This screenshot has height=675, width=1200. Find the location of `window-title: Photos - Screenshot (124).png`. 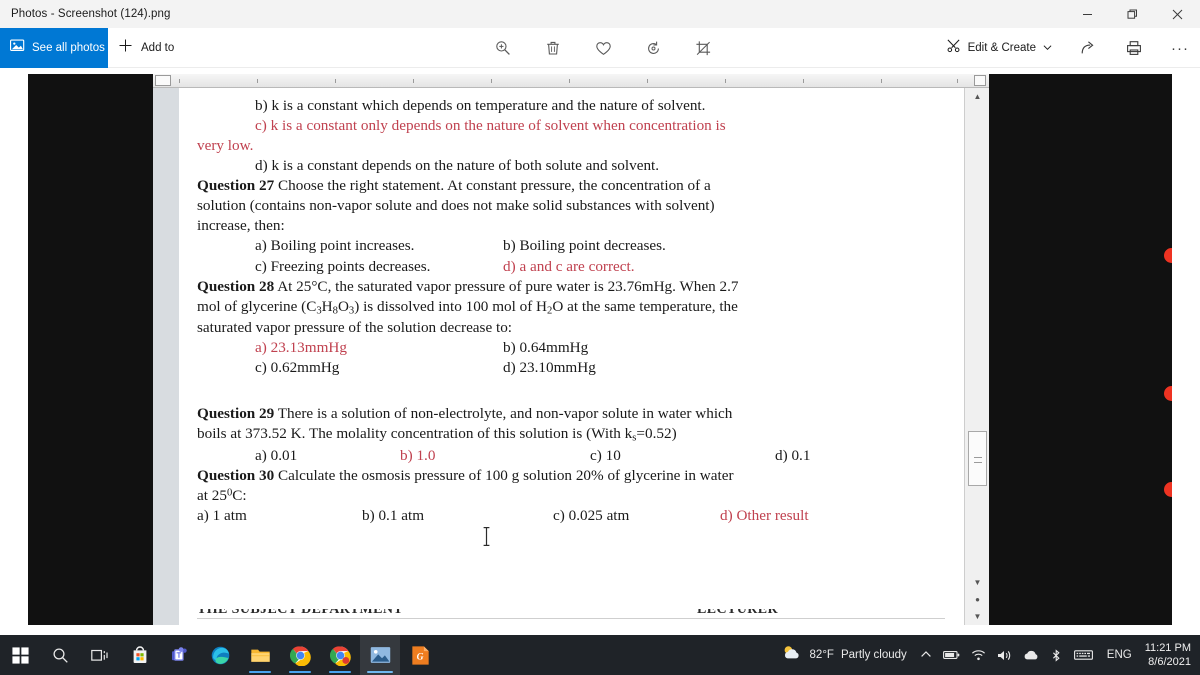

window-title: Photos - Screenshot (124).png is located at coordinates (91, 14).